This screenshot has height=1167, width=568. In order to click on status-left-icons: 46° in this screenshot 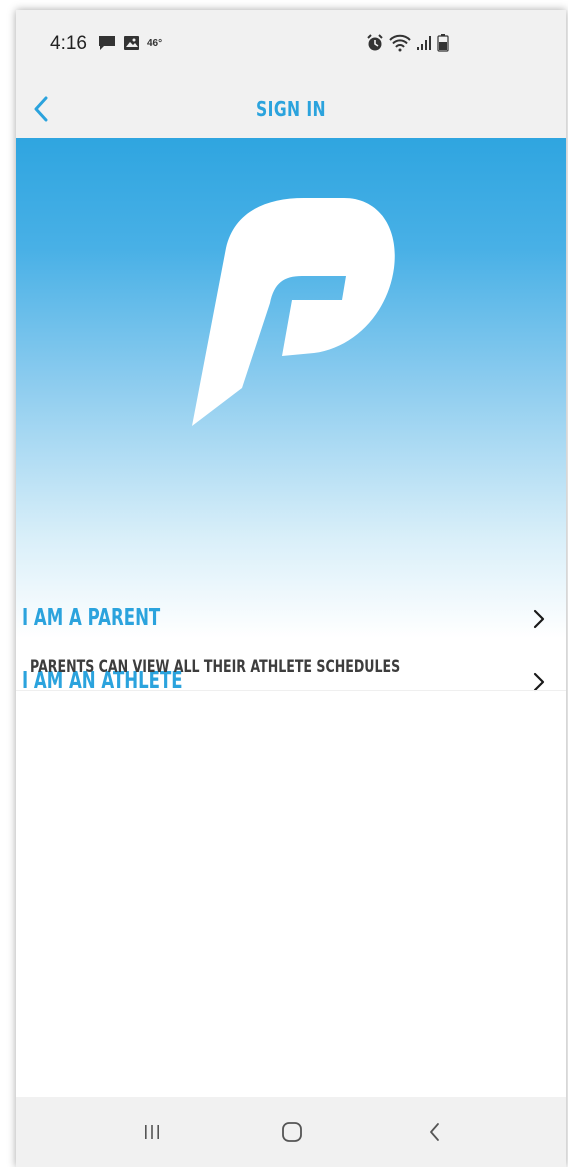, I will do `click(130, 43)`.